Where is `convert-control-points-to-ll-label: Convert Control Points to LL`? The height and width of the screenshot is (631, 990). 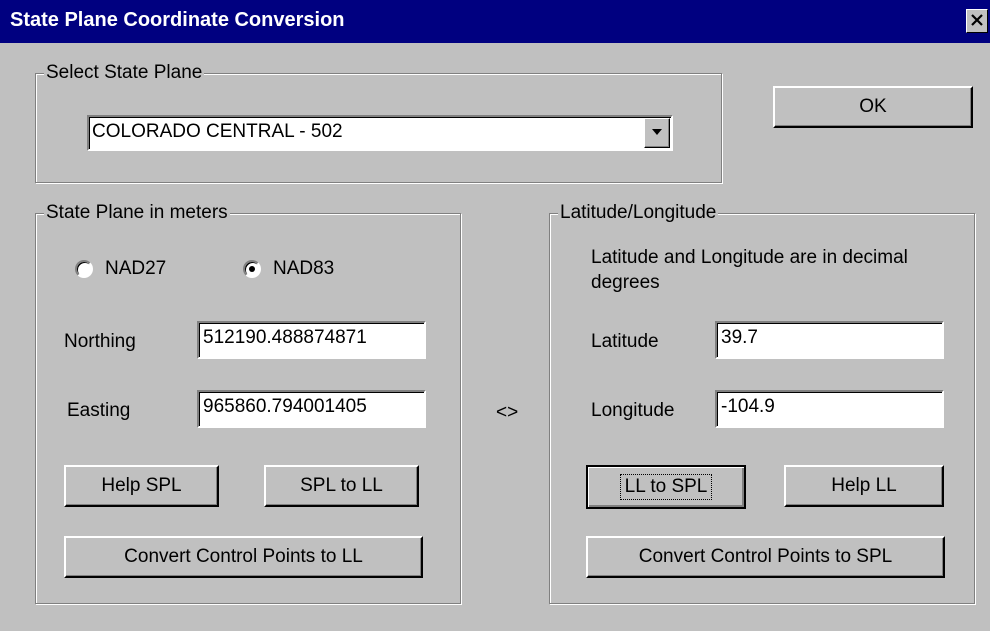
convert-control-points-to-ll-label: Convert Control Points to LL is located at coordinates (243, 556).